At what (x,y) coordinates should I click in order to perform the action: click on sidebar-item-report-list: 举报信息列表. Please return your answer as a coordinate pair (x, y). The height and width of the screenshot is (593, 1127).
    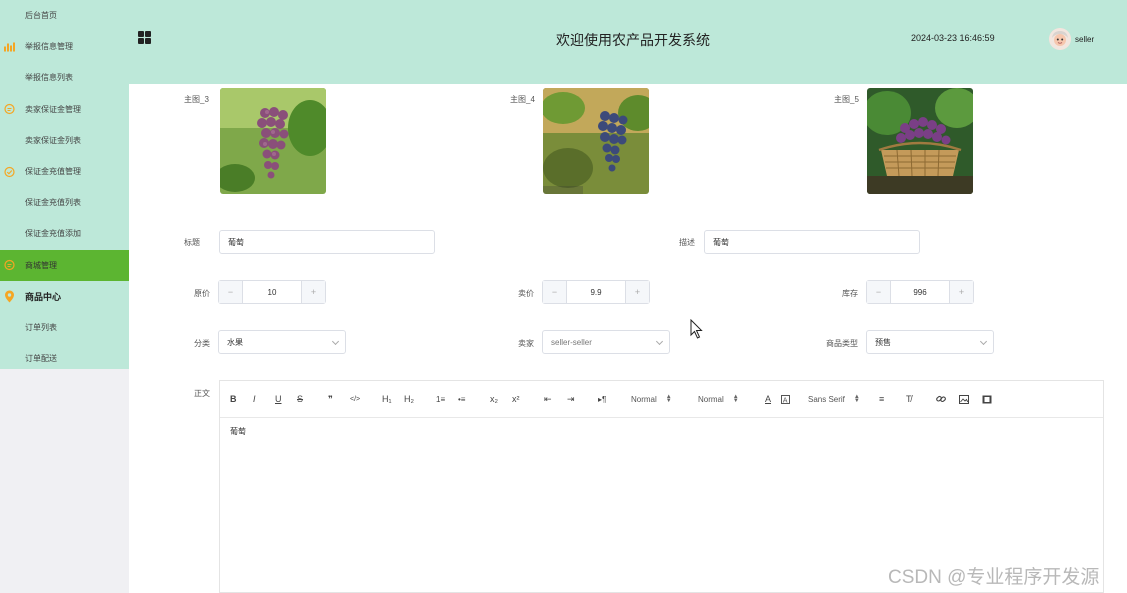
    Looking at the image, I should click on (64, 77).